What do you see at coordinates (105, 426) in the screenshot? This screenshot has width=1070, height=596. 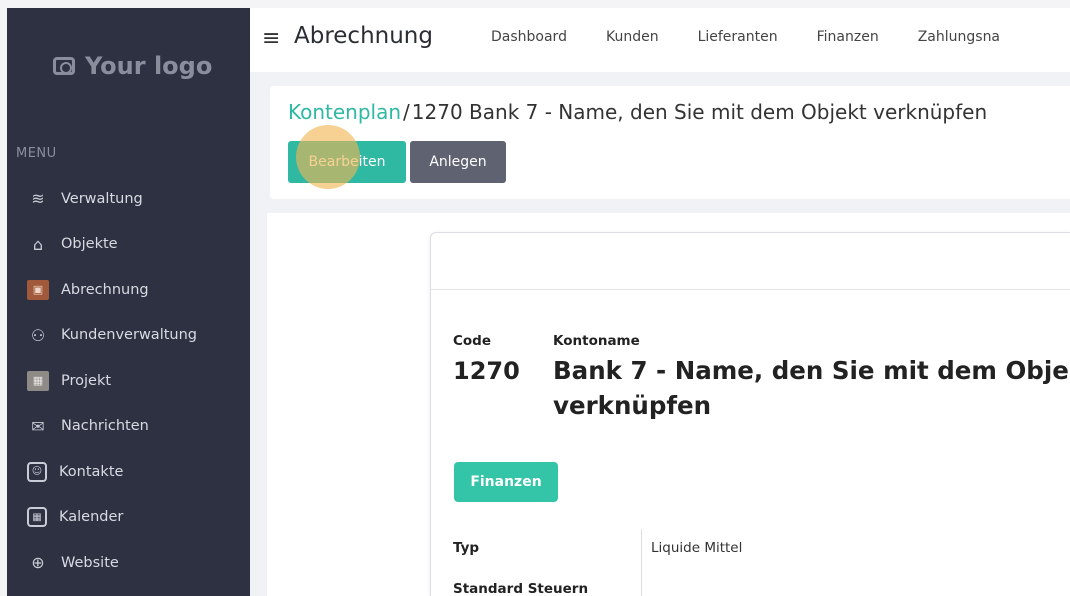 I see `sidebar-item-label: Nachrichten` at bounding box center [105, 426].